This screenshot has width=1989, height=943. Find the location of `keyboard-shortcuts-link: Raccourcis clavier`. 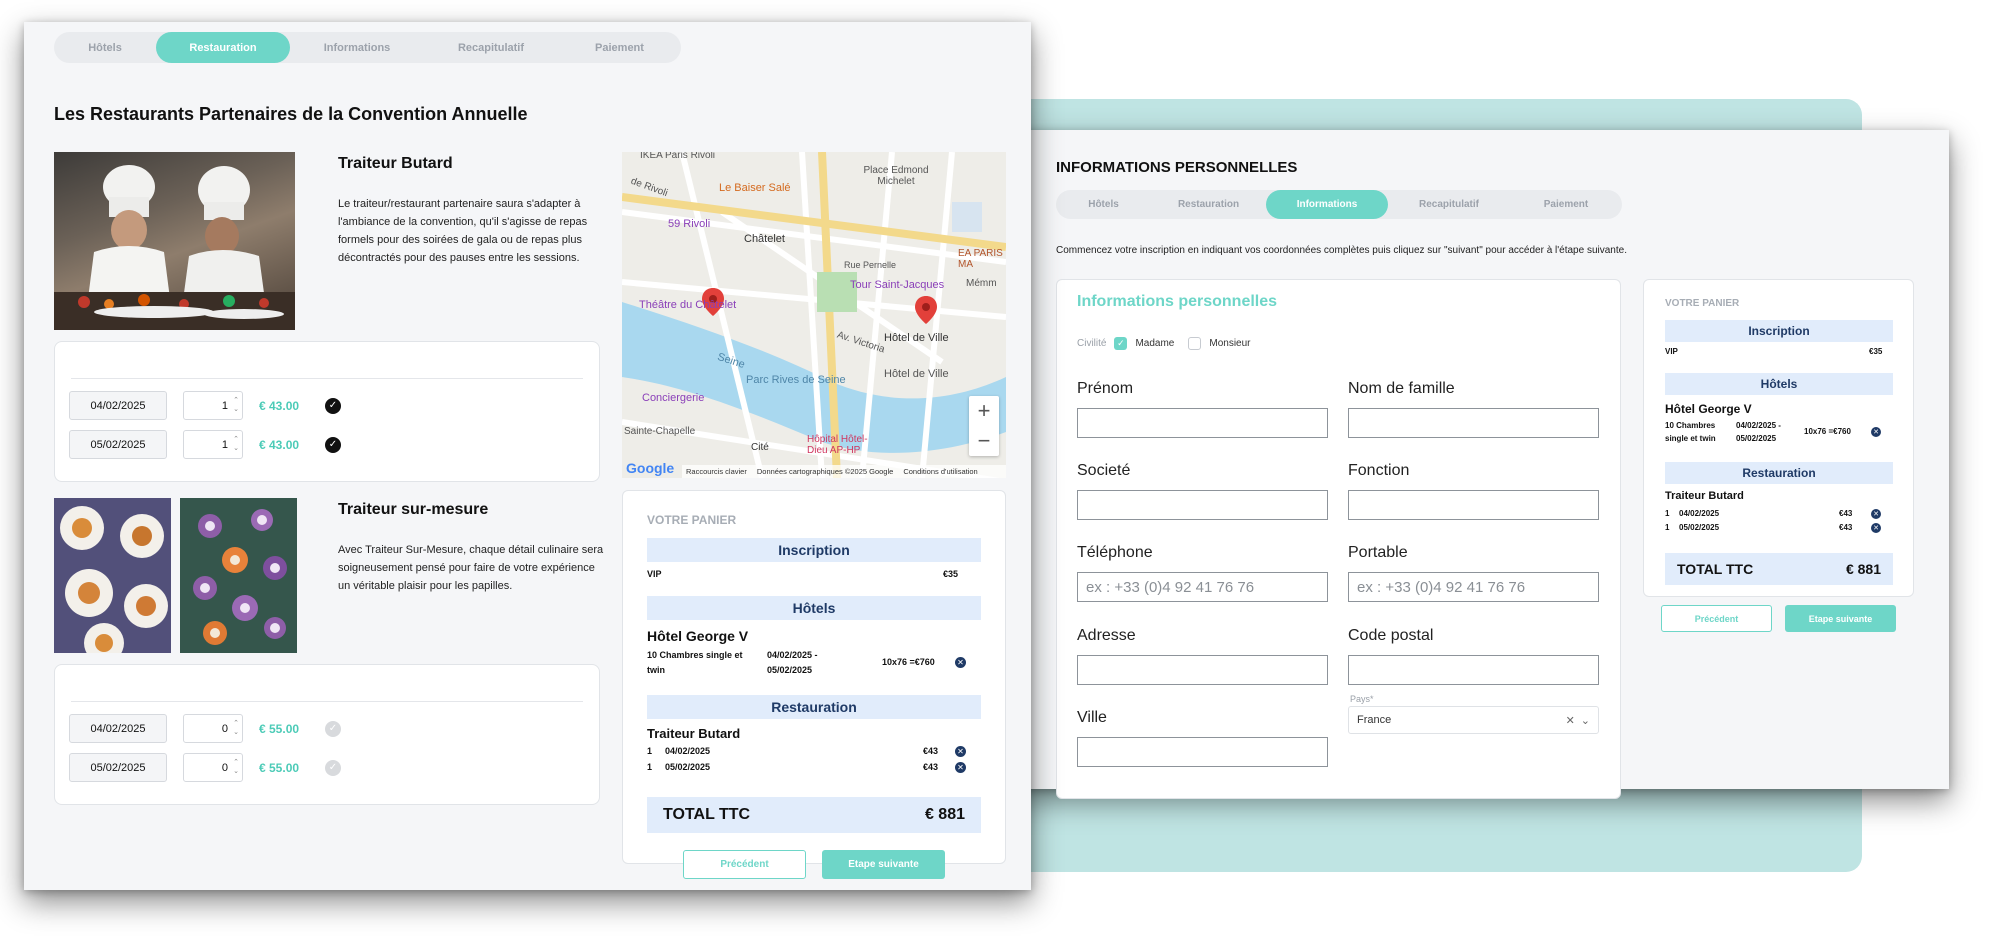

keyboard-shortcuts-link: Raccourcis clavier is located at coordinates (716, 471).